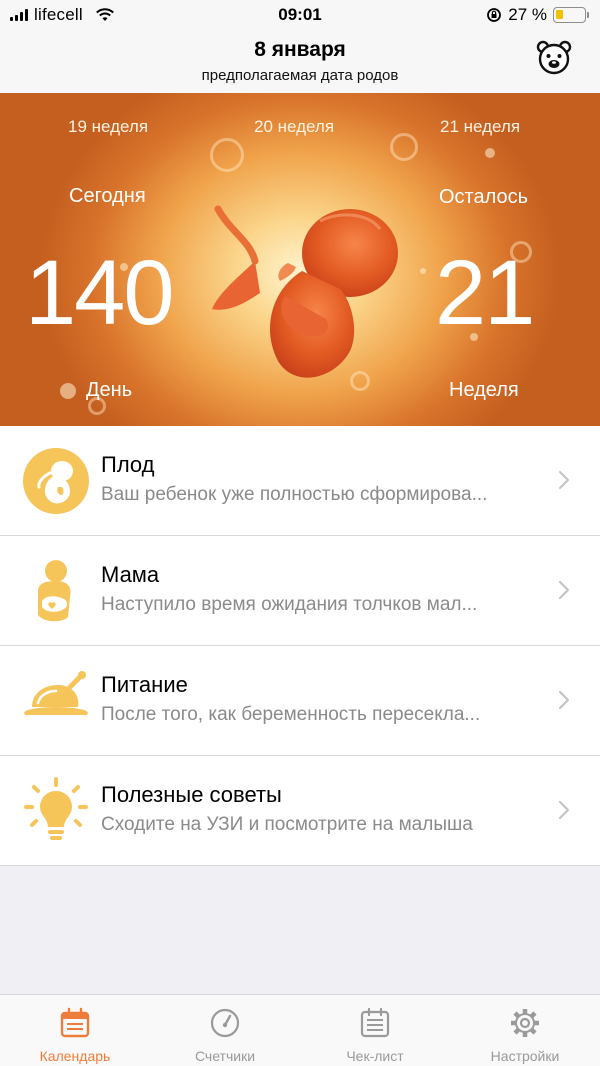 This screenshot has width=600, height=1066. Describe the element at coordinates (75, 1056) in the screenshot. I see `tab-label: Календарь` at that location.